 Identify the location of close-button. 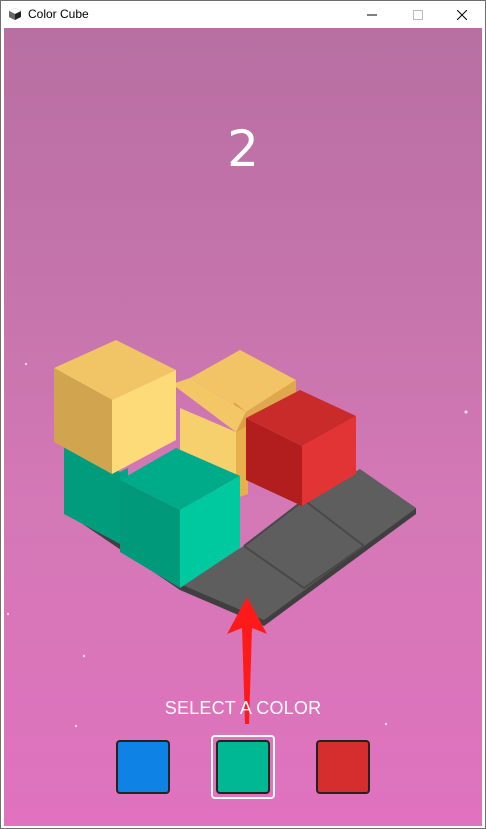
(462, 14).